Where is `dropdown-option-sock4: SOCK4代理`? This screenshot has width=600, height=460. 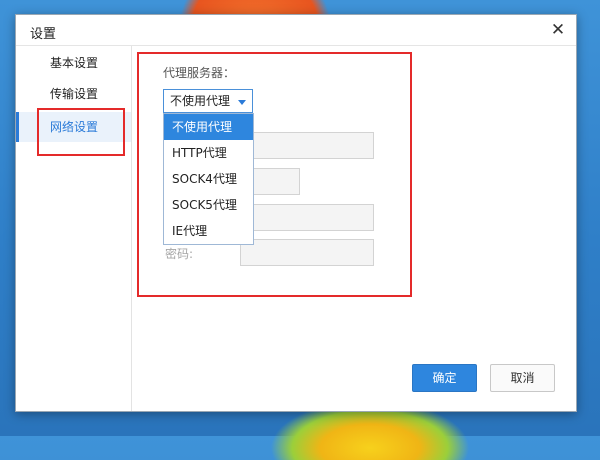 dropdown-option-sock4: SOCK4代理 is located at coordinates (208, 179).